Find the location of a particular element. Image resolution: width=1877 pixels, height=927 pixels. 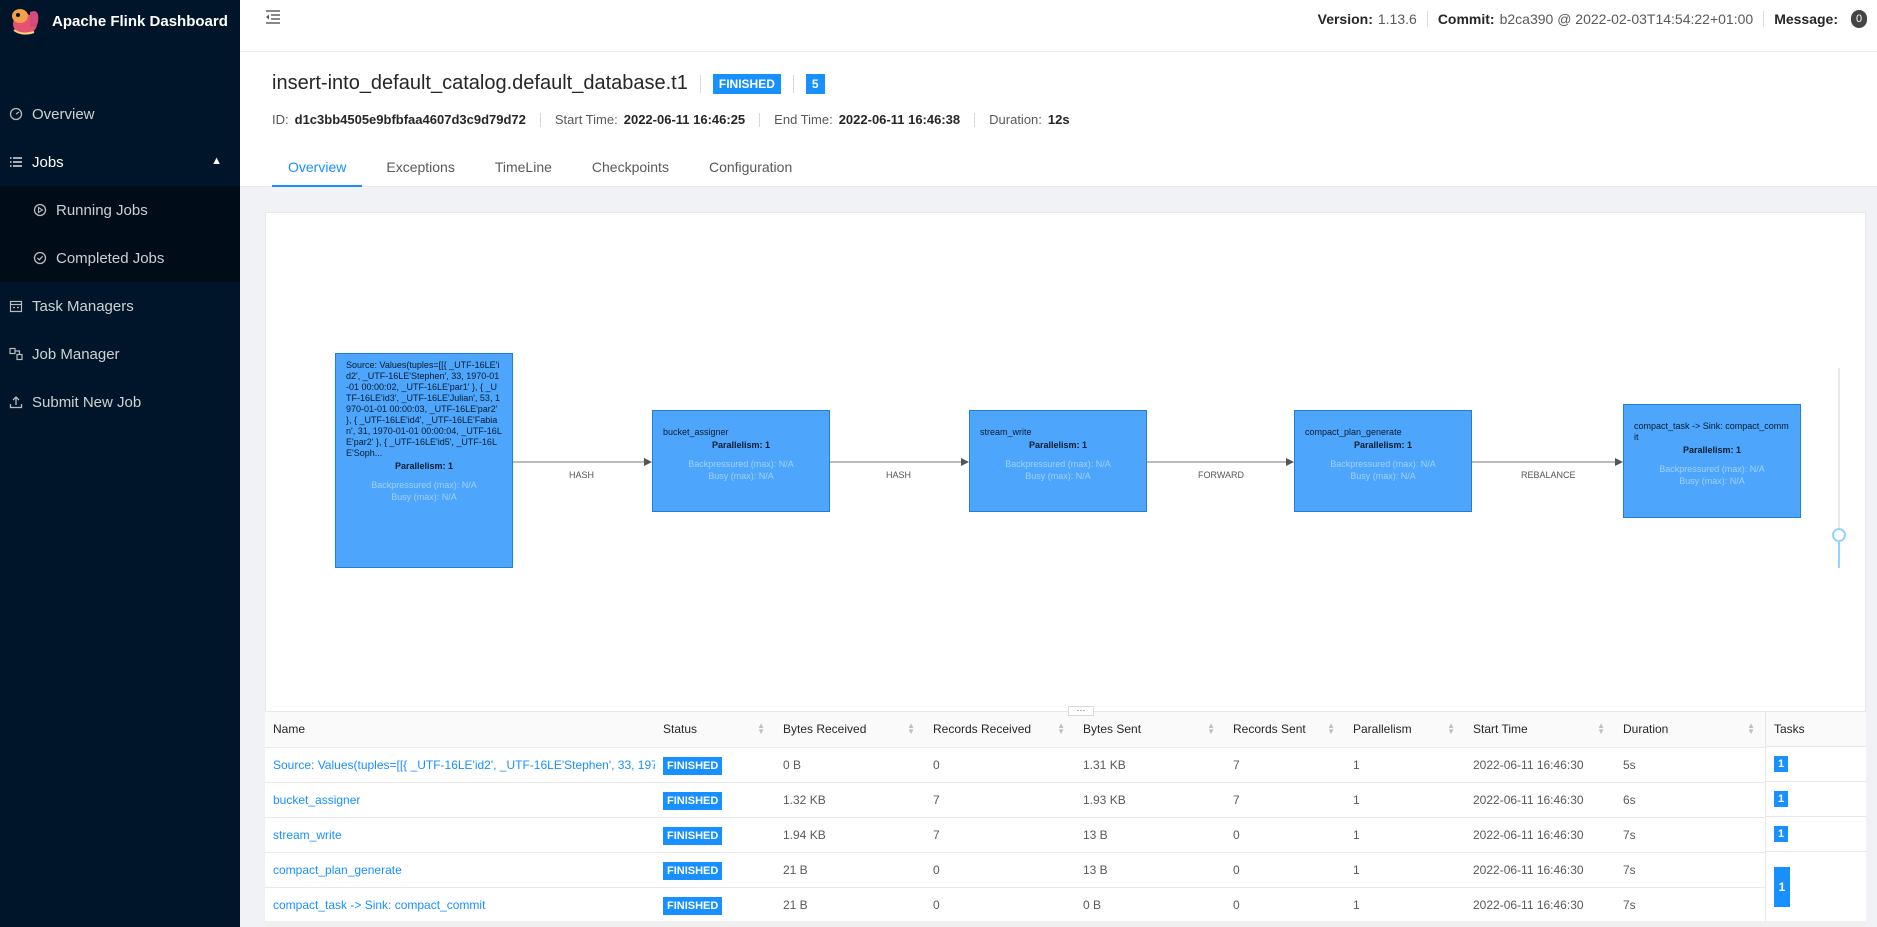

end-time-label: End Time: is located at coordinates (803, 119).